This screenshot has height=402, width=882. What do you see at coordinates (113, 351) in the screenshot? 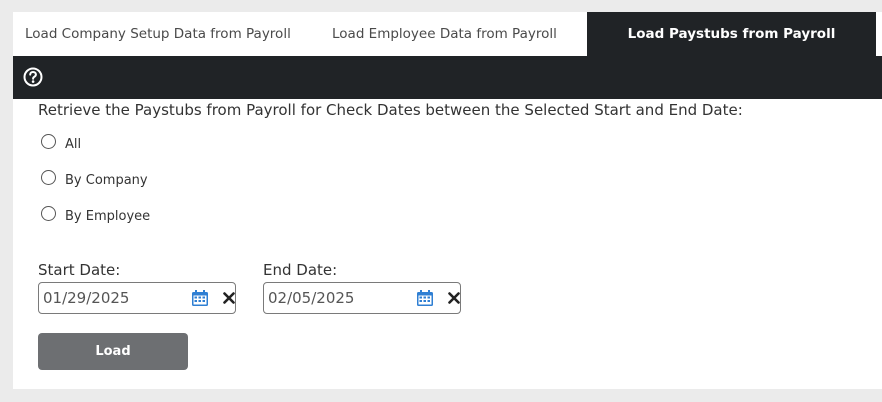
I see `load-button: Load` at bounding box center [113, 351].